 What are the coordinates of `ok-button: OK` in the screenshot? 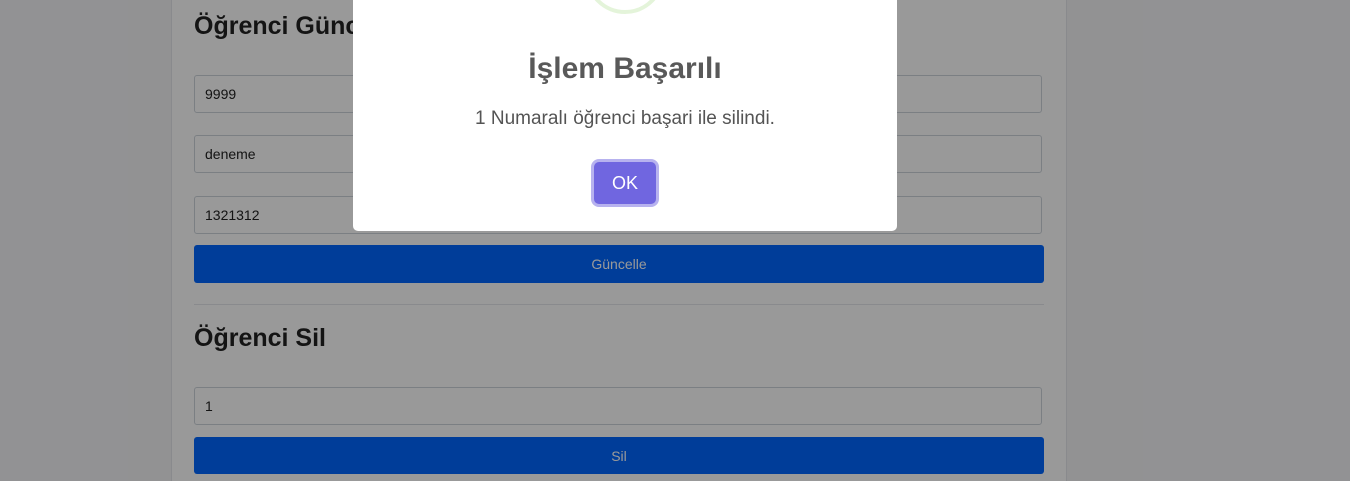 It's located at (625, 183).